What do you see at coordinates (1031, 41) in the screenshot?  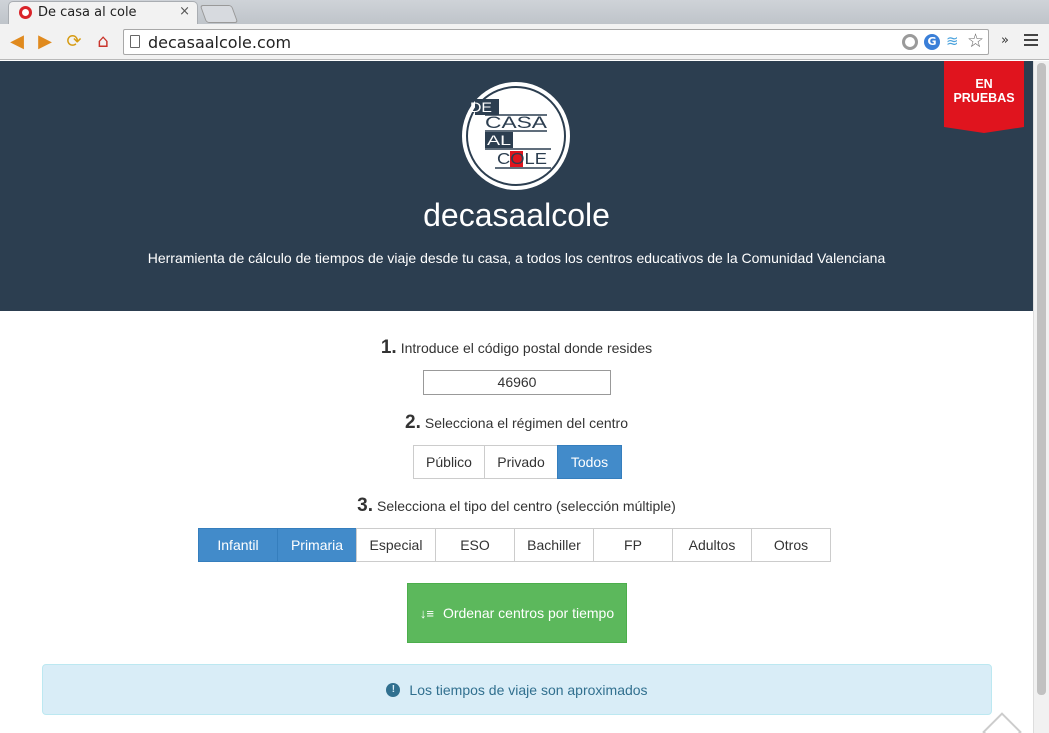 I see `hamburger-menu-icon` at bounding box center [1031, 41].